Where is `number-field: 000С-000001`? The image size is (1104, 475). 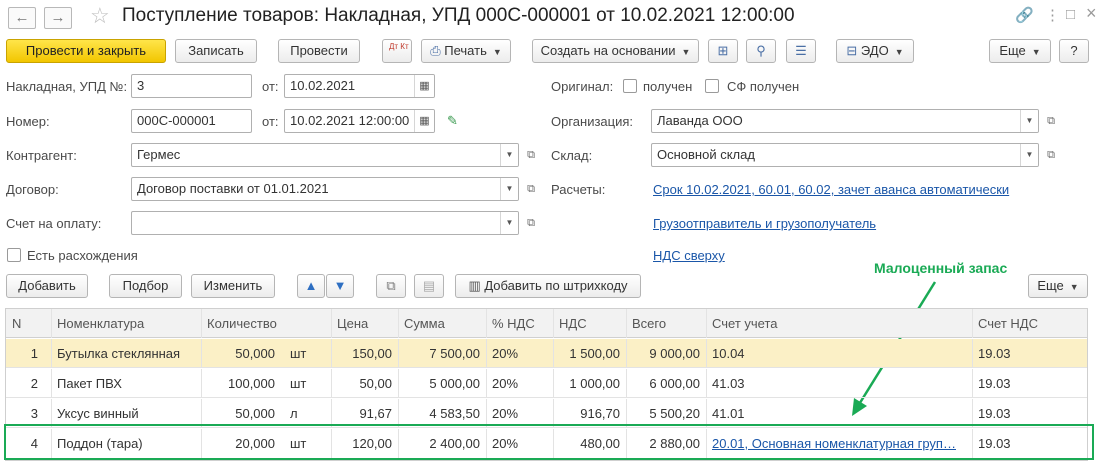
number-field: 000С-000001 is located at coordinates (191, 121).